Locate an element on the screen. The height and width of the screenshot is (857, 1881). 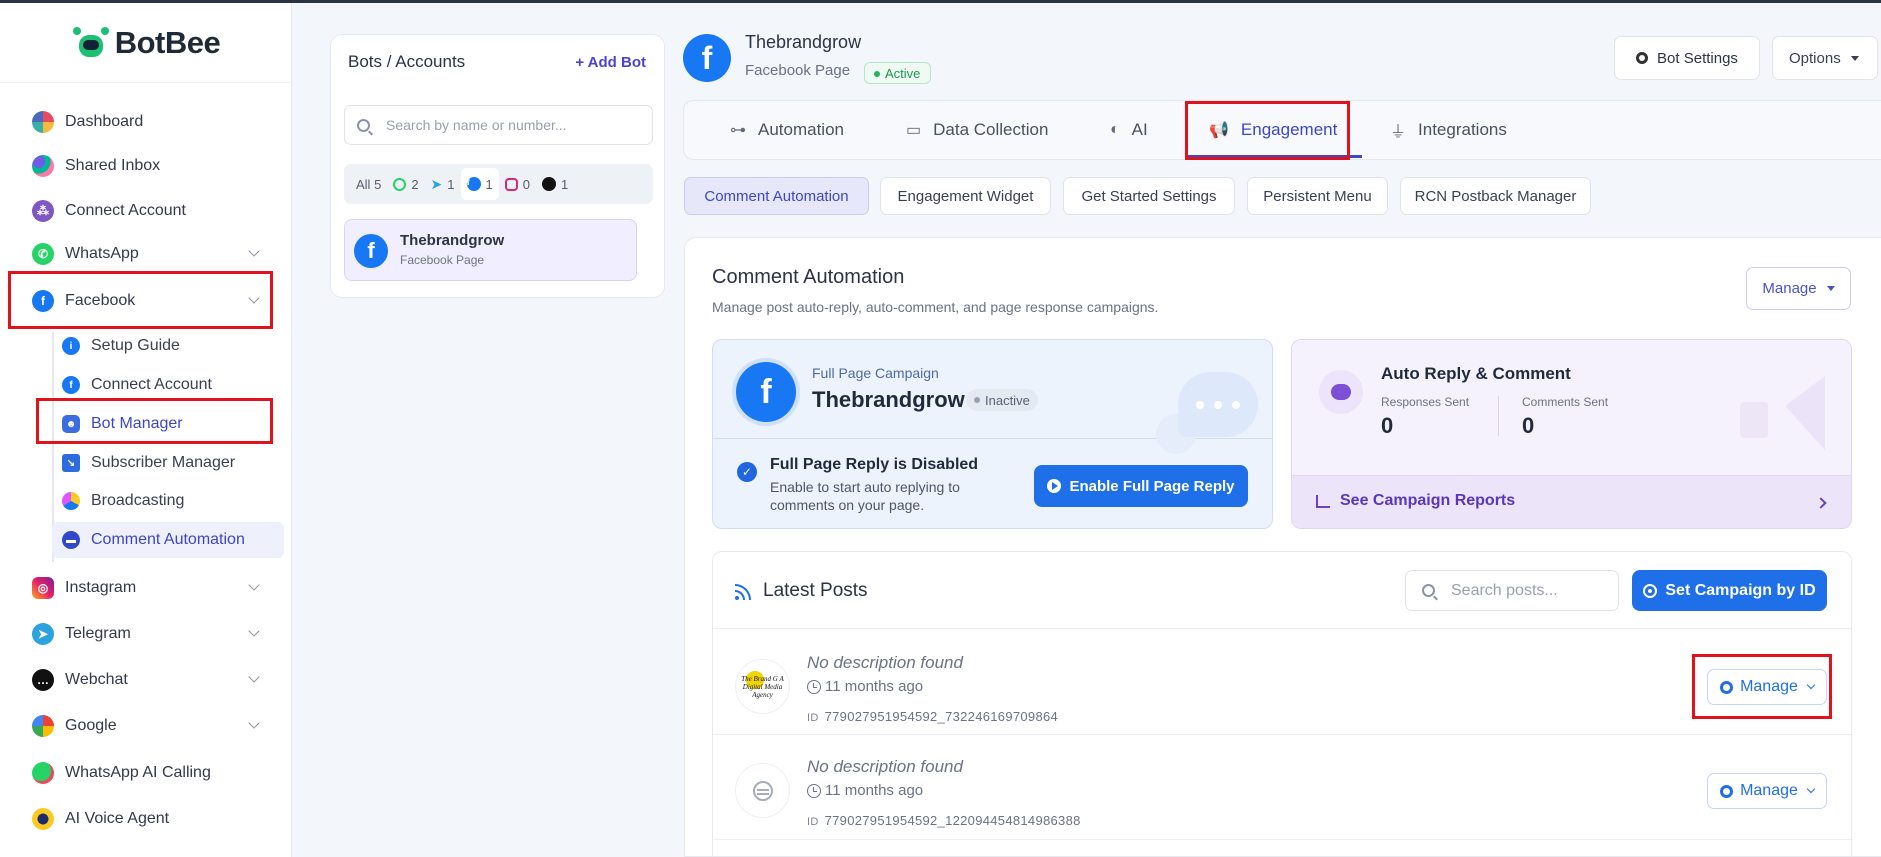
post-id: ID 779027951954592_122094454814986388 is located at coordinates (944, 820).